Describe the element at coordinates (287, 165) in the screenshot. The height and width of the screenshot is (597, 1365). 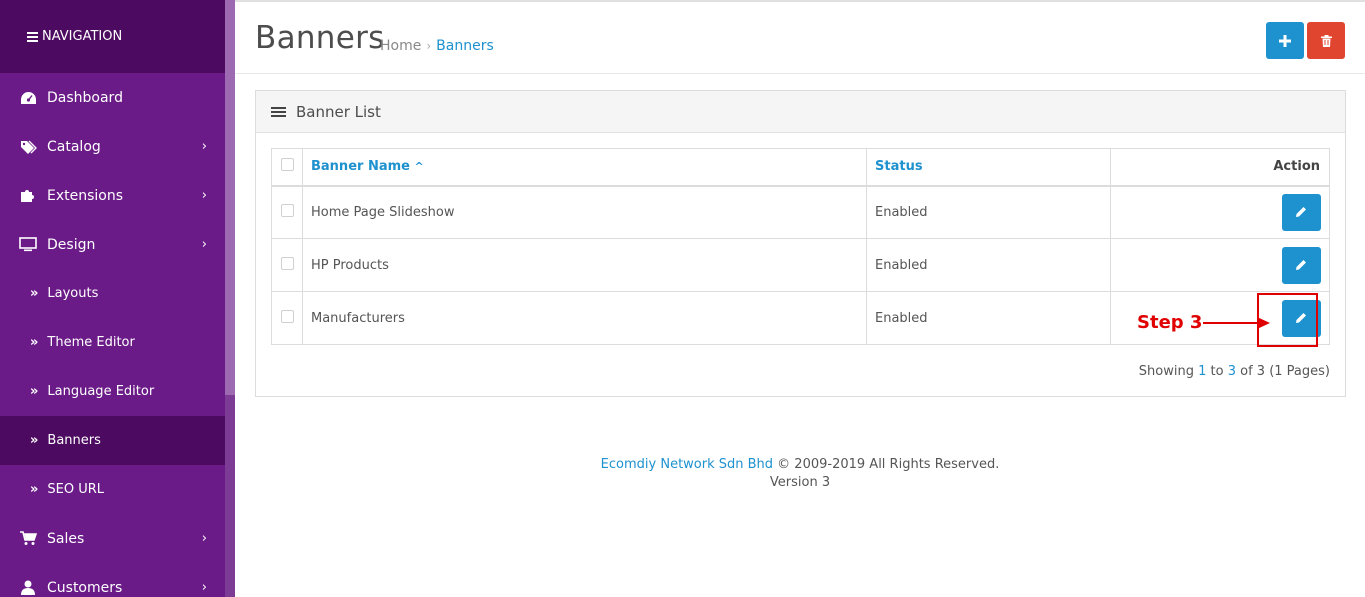
I see `select-all-checkbox` at that location.